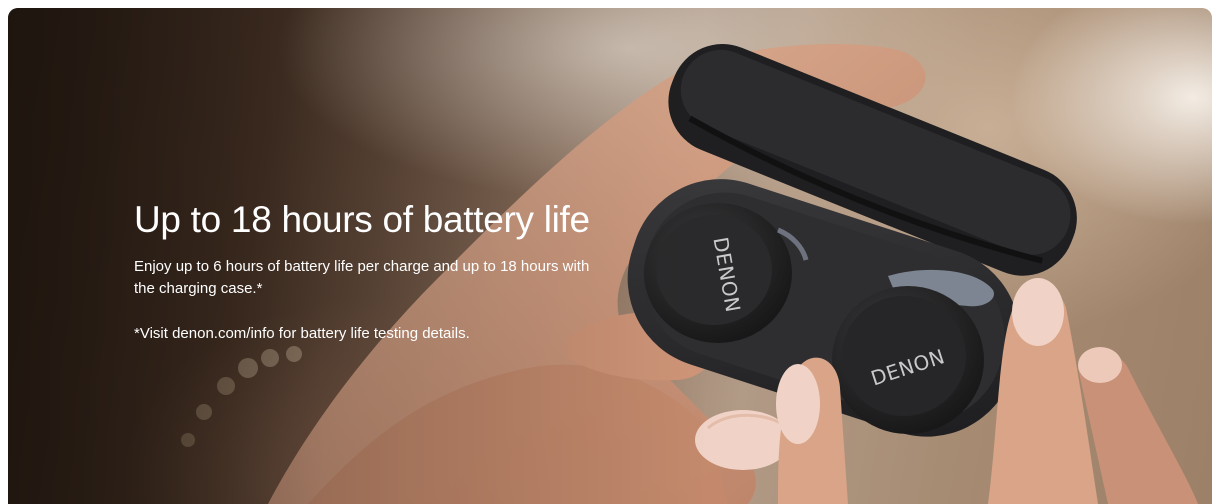 Image resolution: width=1220 pixels, height=504 pixels. What do you see at coordinates (362, 219) in the screenshot?
I see `hero-headline: Up to 18 hours of battery life` at bounding box center [362, 219].